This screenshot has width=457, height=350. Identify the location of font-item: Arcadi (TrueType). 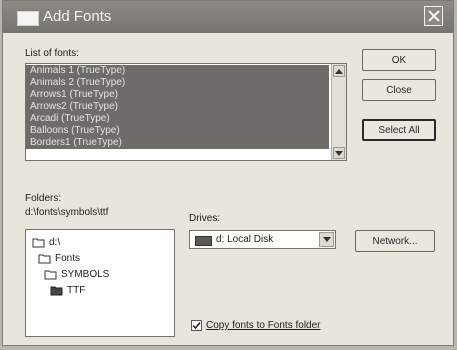
(177, 119).